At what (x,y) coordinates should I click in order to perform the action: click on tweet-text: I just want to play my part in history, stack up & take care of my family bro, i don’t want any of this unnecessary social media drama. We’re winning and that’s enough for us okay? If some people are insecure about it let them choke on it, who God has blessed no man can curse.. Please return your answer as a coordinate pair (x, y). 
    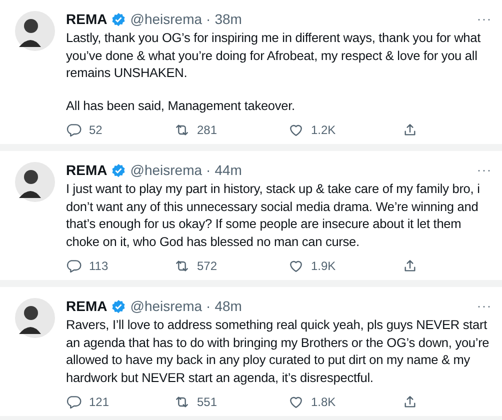
    Looking at the image, I should click on (273, 215).